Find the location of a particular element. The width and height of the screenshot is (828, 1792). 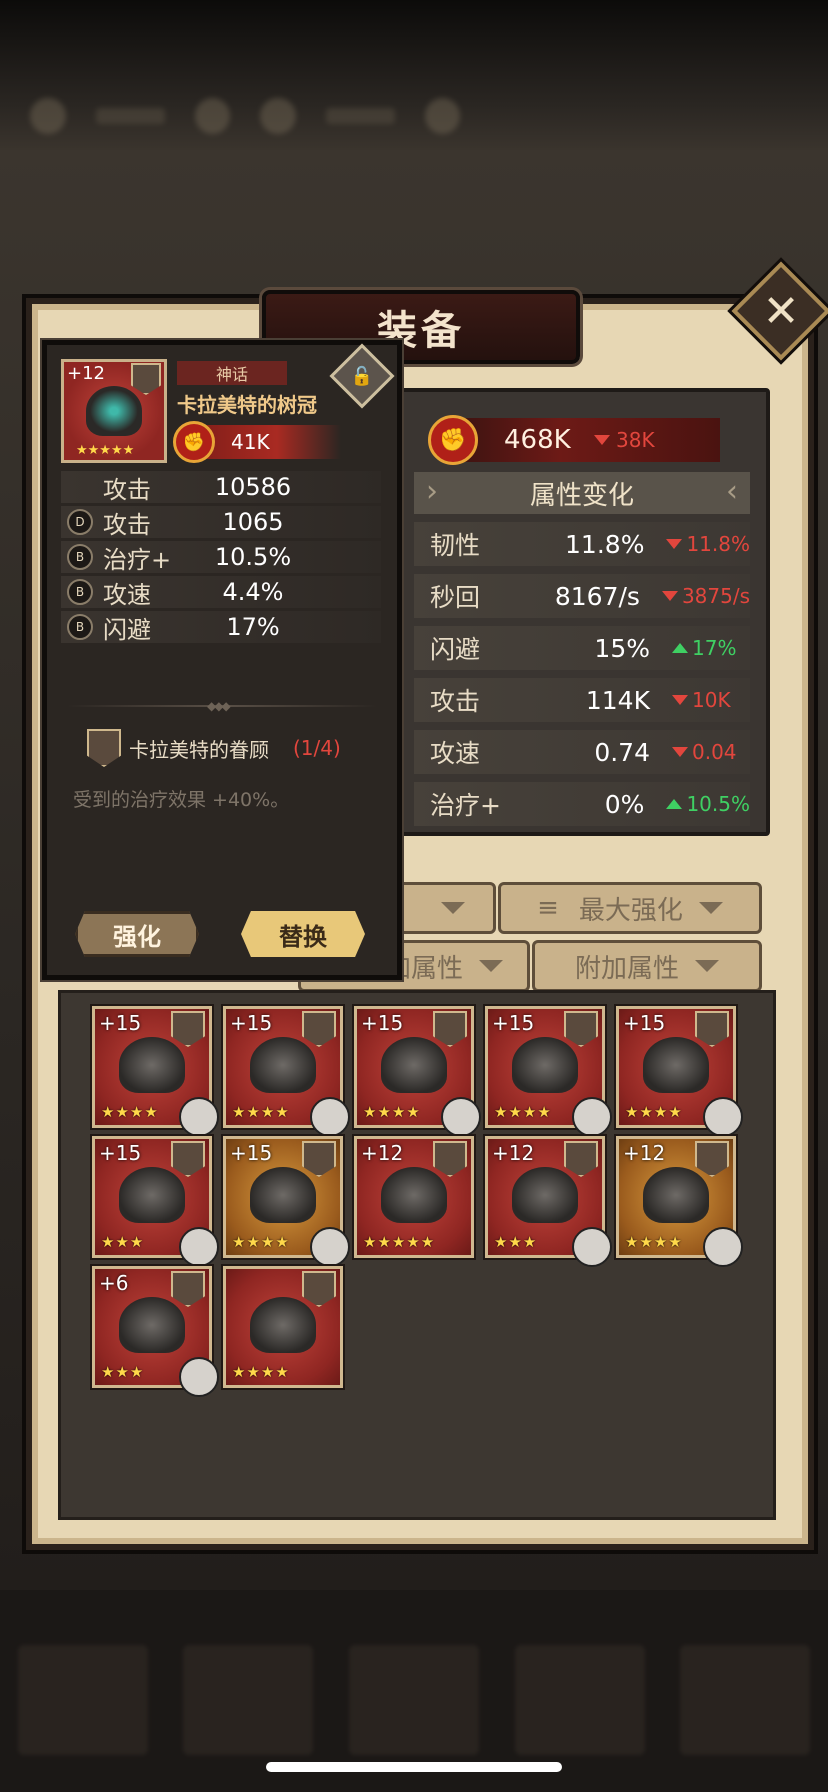

sort-dropdown: ≡ 最大强化 is located at coordinates (630, 908).